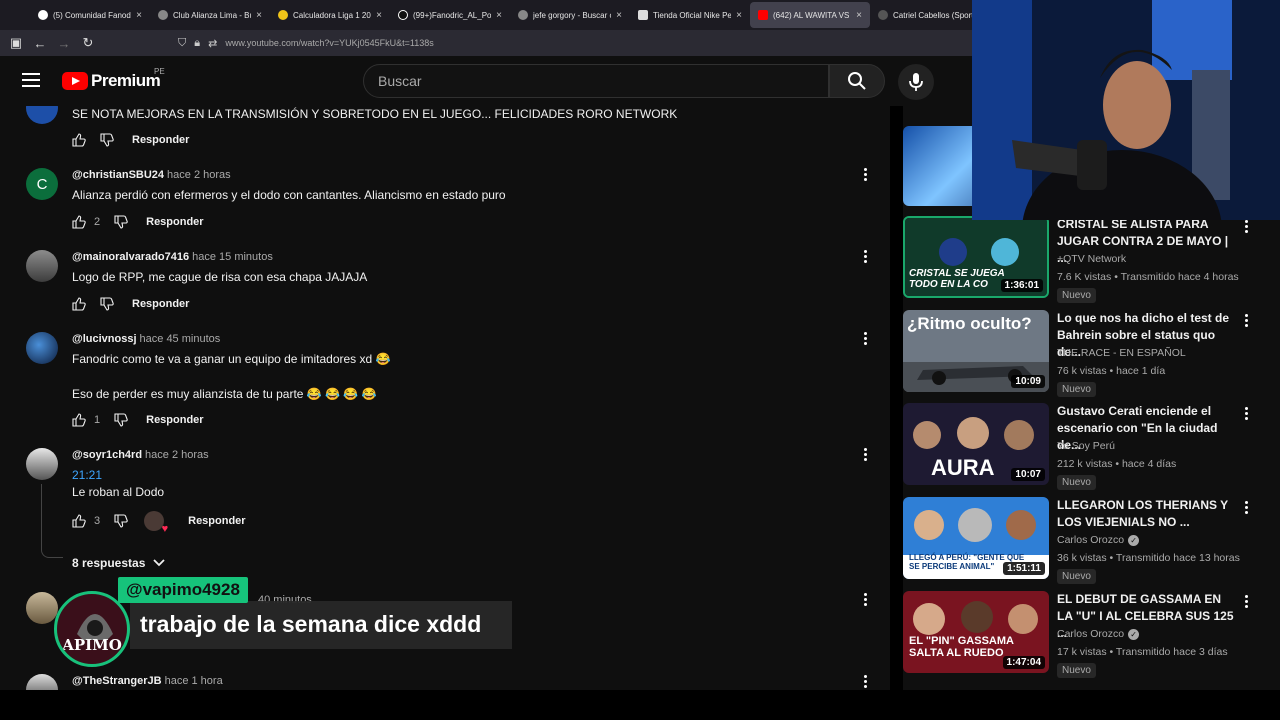  Describe the element at coordinates (87, 475) in the screenshot. I see `timestamp-link: 21:21` at that location.